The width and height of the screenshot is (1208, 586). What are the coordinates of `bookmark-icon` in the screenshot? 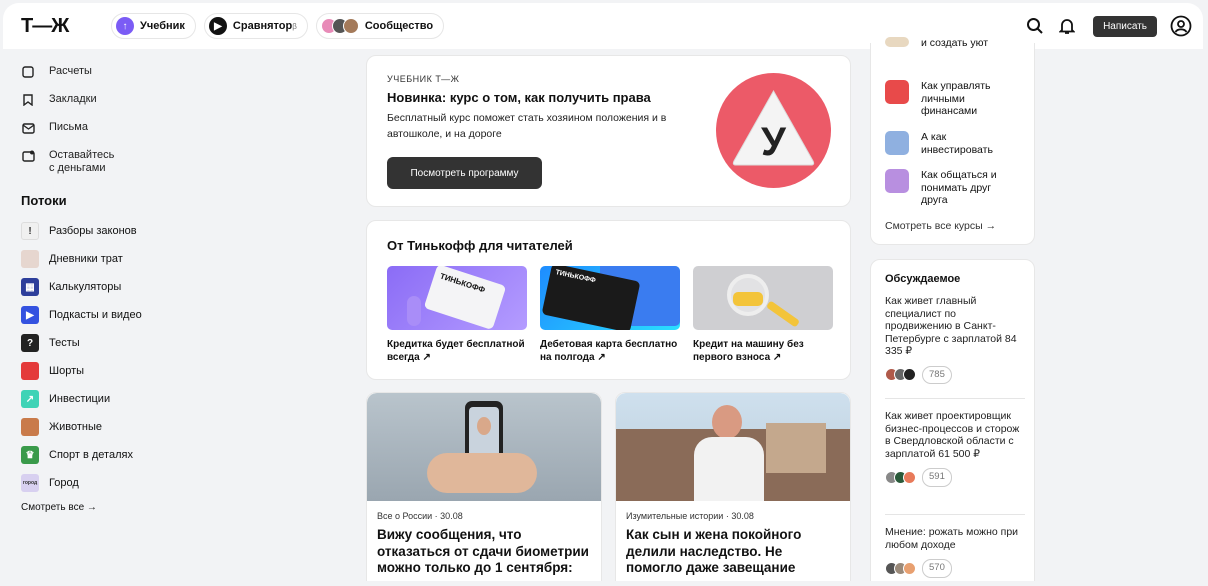 It's located at (28, 100).